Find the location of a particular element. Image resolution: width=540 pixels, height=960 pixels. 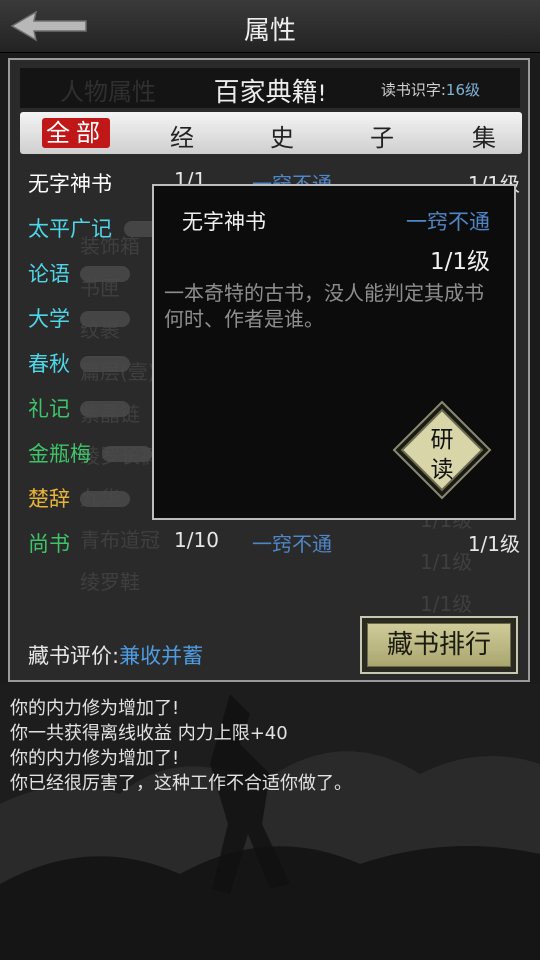

book-status: 一窍不通 is located at coordinates (292, 544).